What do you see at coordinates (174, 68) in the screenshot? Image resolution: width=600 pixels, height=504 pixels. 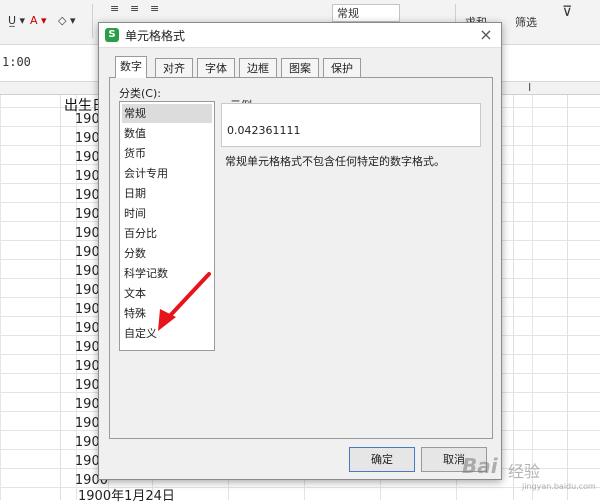 I see `tab-alignment: 对齐` at bounding box center [174, 68].